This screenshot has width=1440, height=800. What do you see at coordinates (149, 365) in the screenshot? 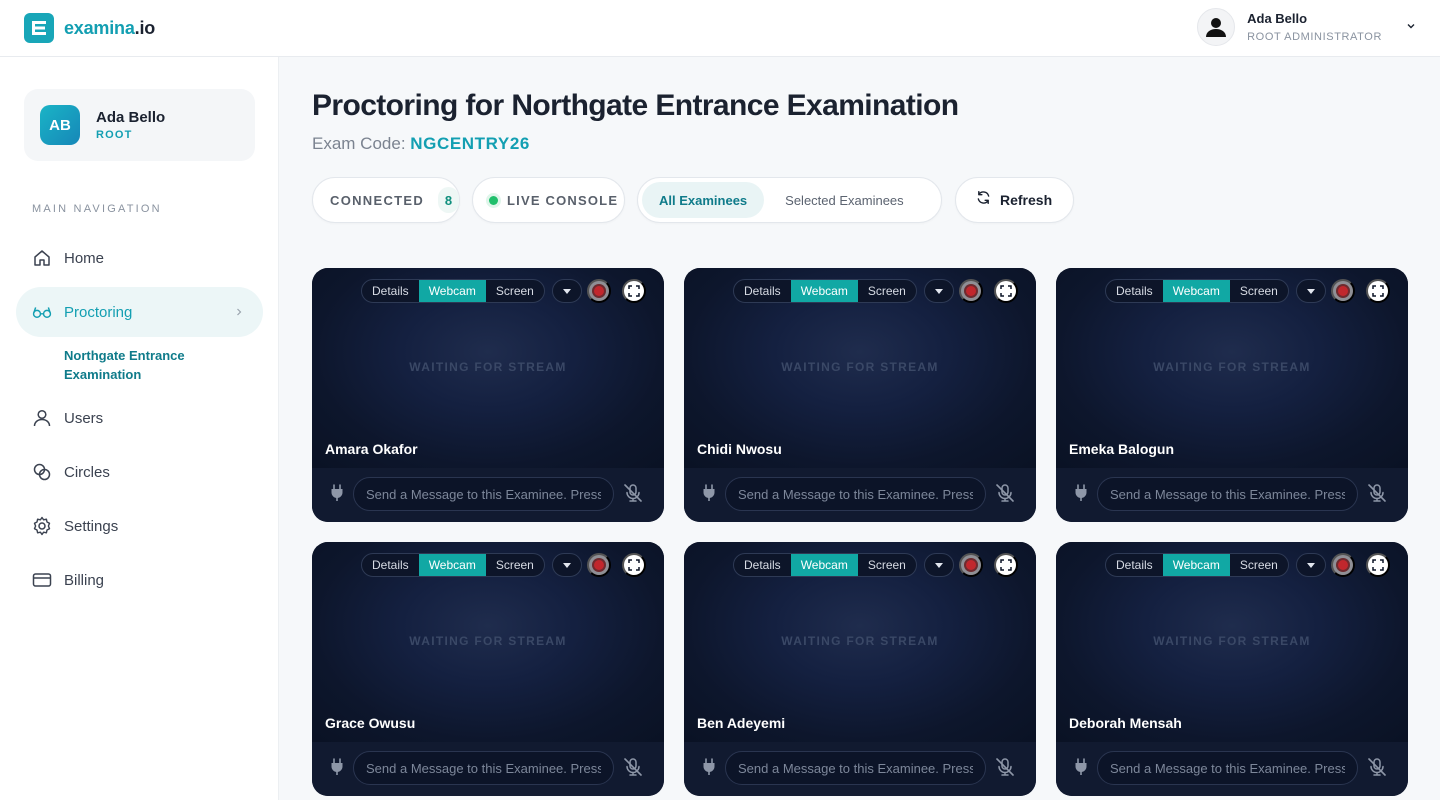
I see `sidebar-subitem-exam: Northgate Entrance Examination` at bounding box center [149, 365].